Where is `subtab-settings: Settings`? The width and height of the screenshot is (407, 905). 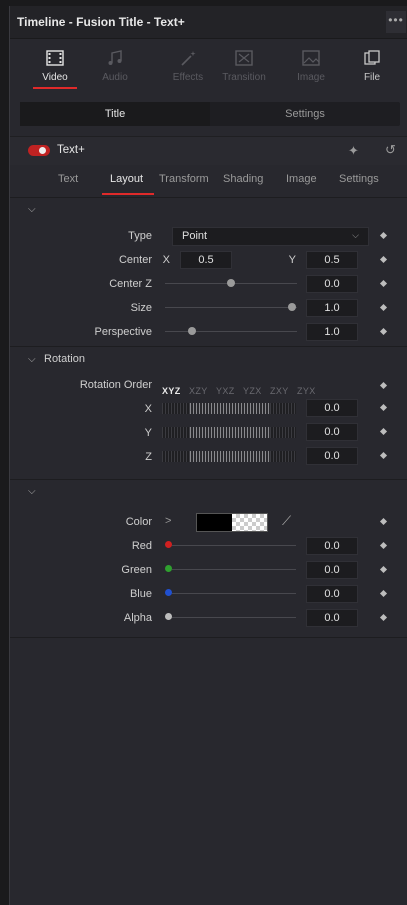 subtab-settings: Settings is located at coordinates (359, 179).